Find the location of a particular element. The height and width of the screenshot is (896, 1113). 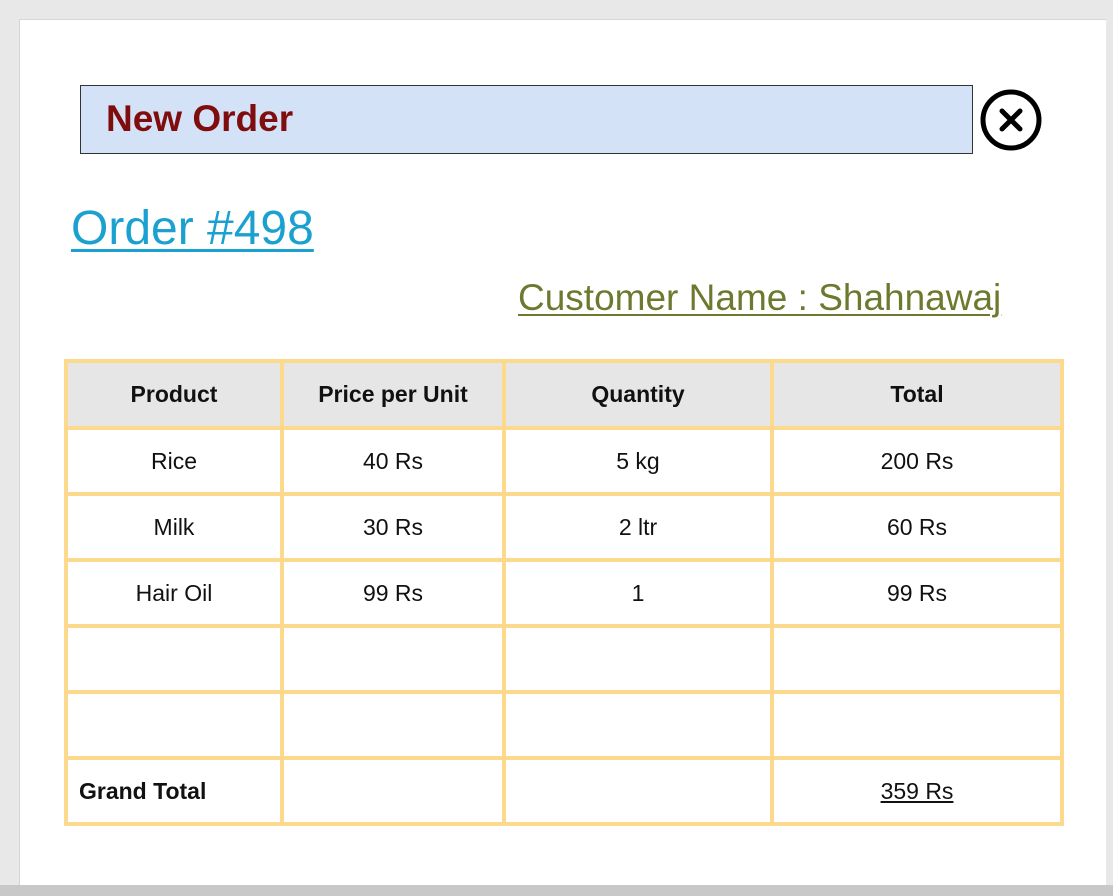

grand-total-cell: 359 Rs is located at coordinates (917, 791).